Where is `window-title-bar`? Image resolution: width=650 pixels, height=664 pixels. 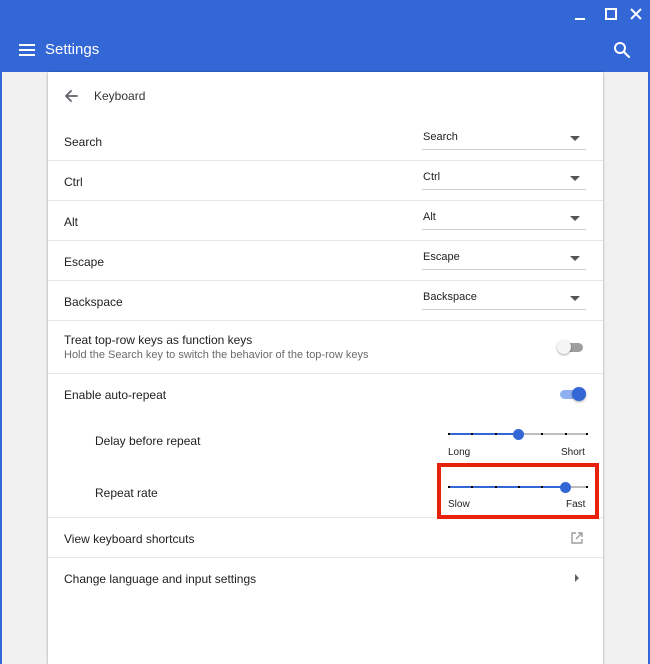 window-title-bar is located at coordinates (325, 13).